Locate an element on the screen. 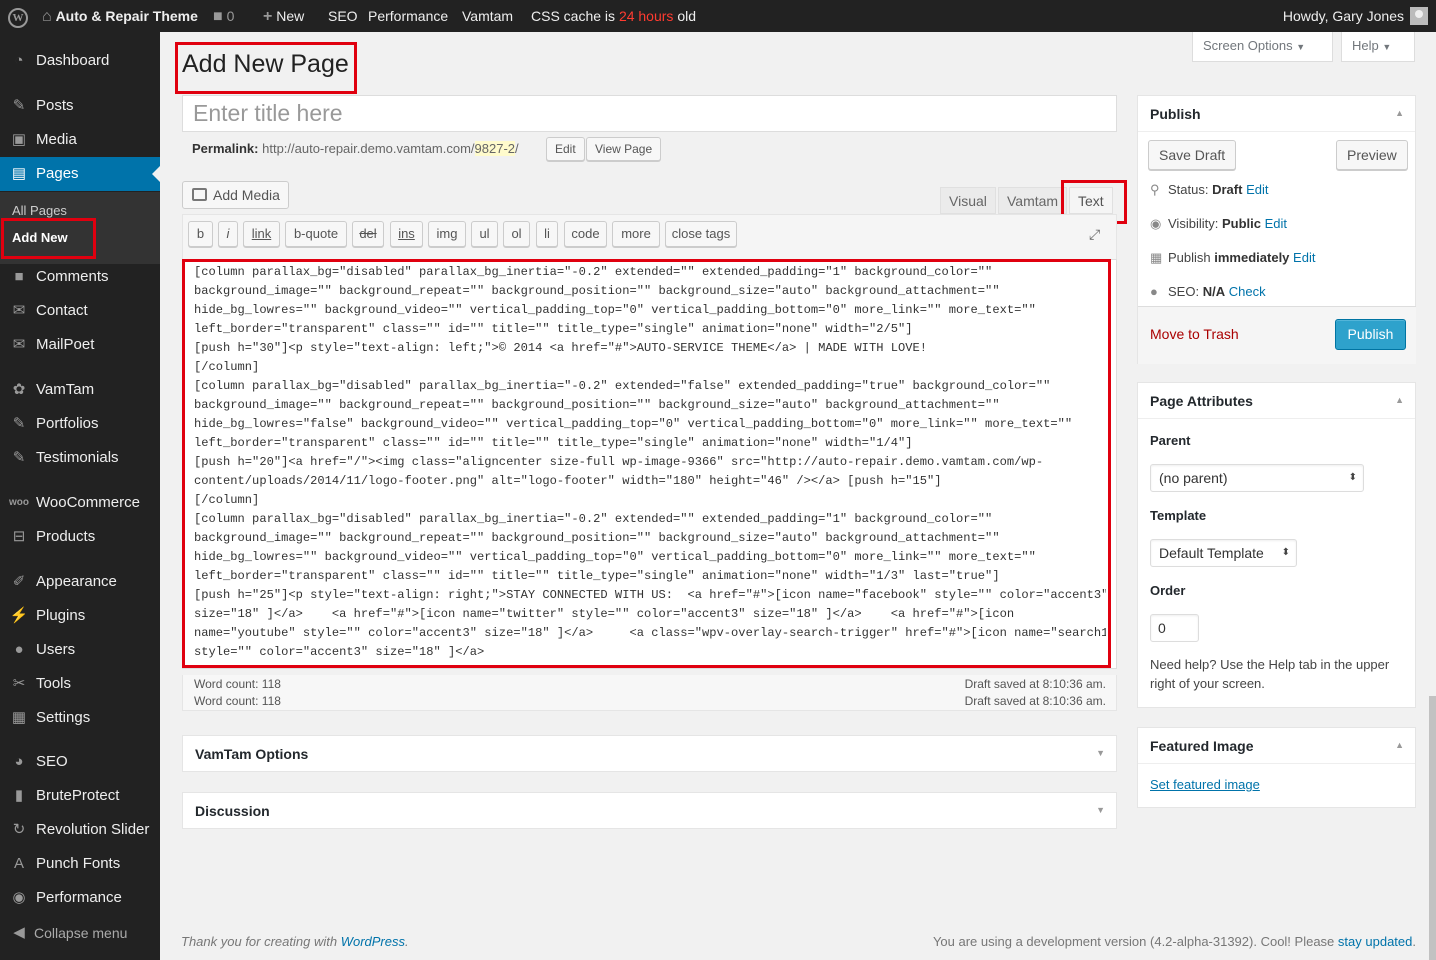 The width and height of the screenshot is (1436, 960). qt-bold-button: b is located at coordinates (200, 234).